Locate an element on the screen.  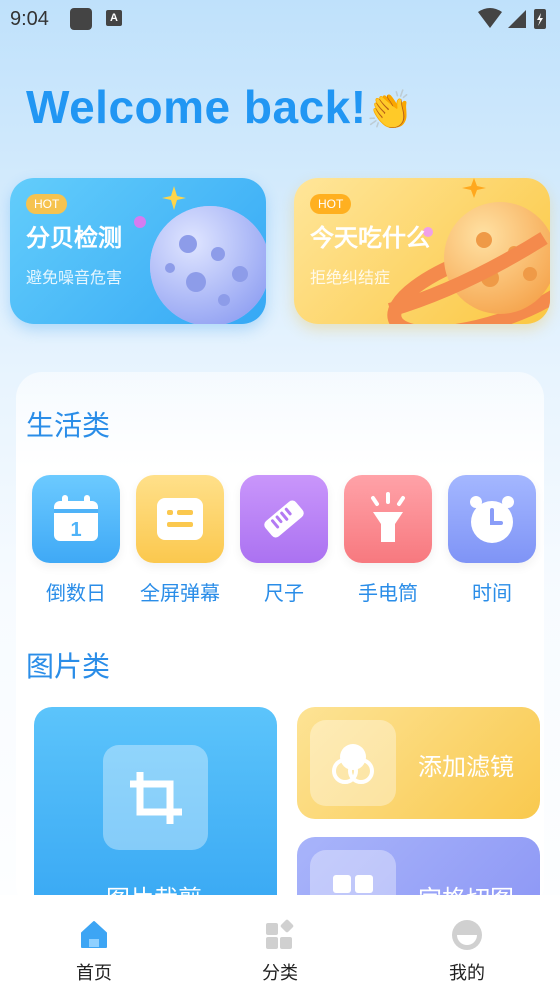
tool-time: 时间 is located at coordinates (492, 540).